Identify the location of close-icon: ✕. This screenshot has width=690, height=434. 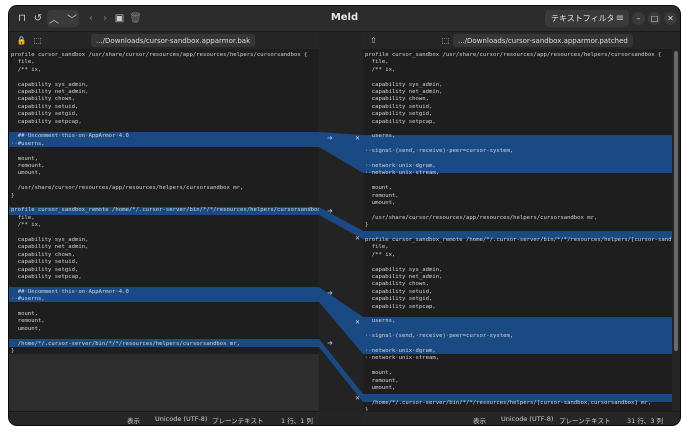
(670, 18).